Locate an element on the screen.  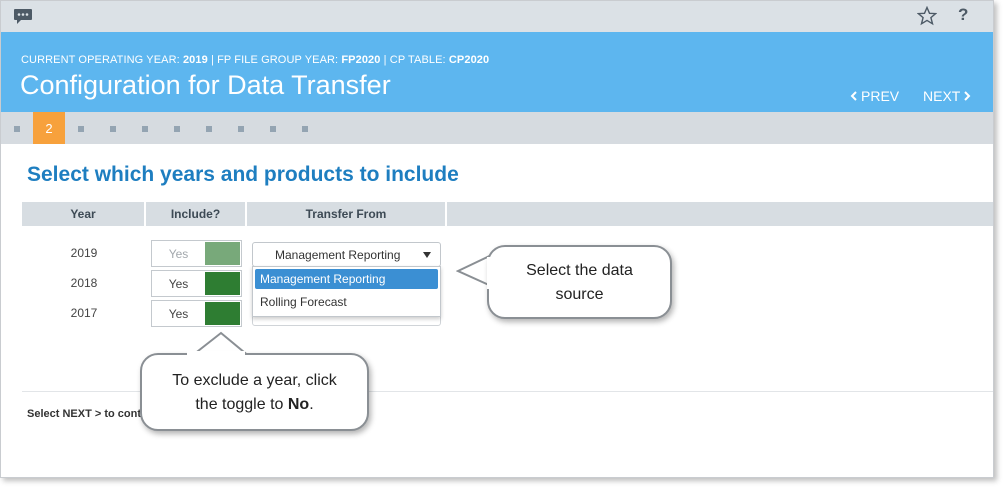
transfer-from-dropdown: Management Reporting Rolling Forecast is located at coordinates (346, 291).